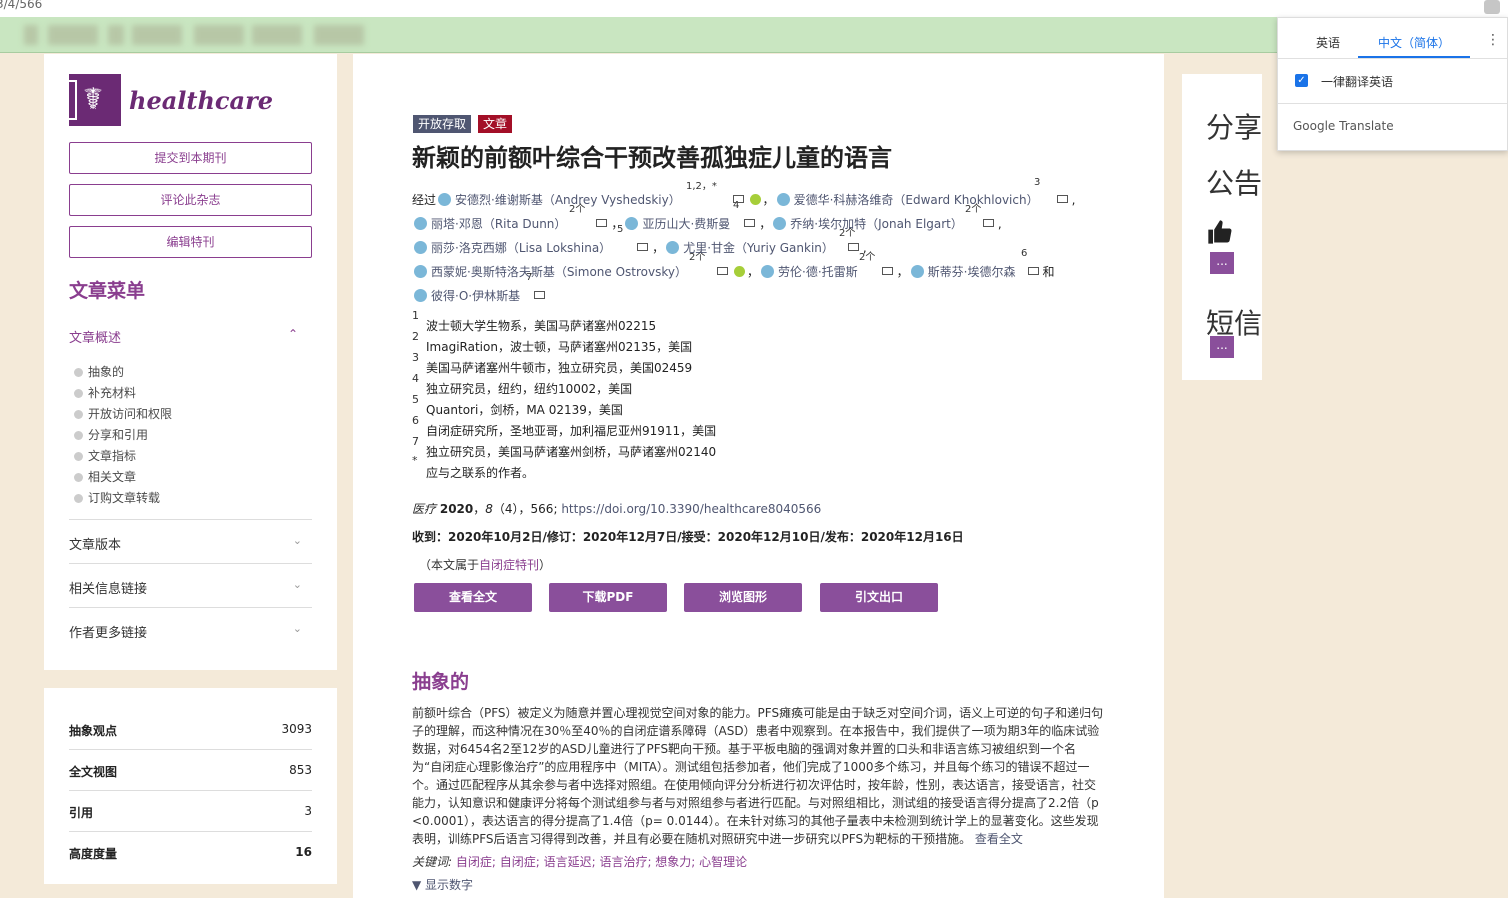 The height and width of the screenshot is (898, 1508). What do you see at coordinates (1220, 232) in the screenshot?
I see `thumbs-up-icon` at bounding box center [1220, 232].